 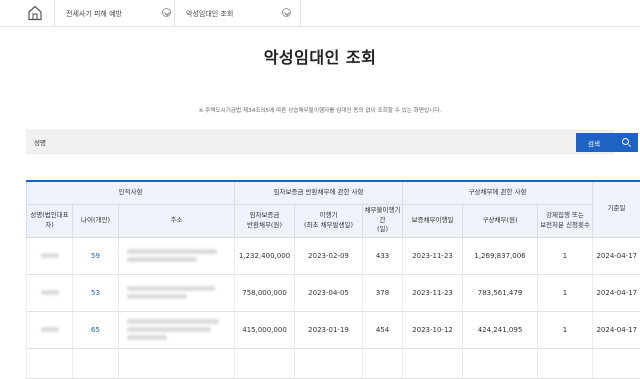 What do you see at coordinates (94, 14) in the screenshot?
I see `breadcrumb-section-label: 전세사기 피해 예방` at bounding box center [94, 14].